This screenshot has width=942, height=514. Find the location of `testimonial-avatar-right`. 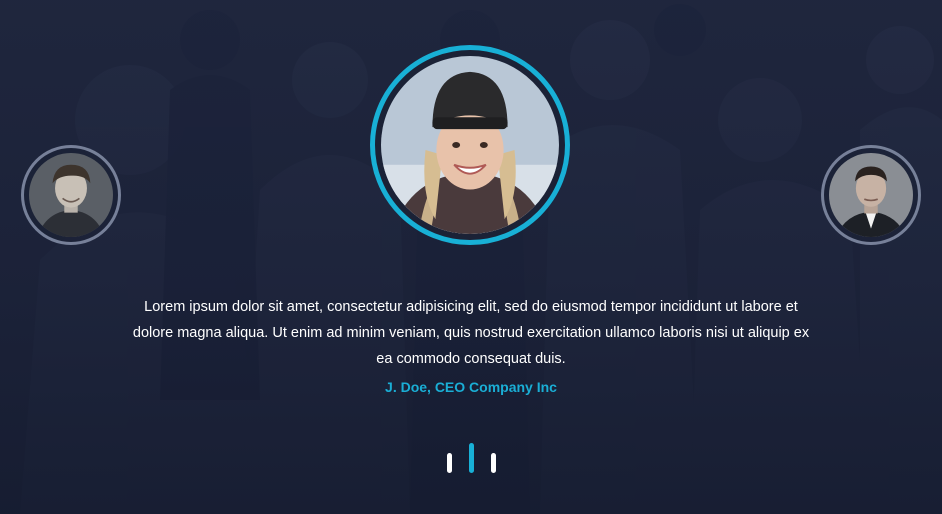

testimonial-avatar-right is located at coordinates (871, 195).